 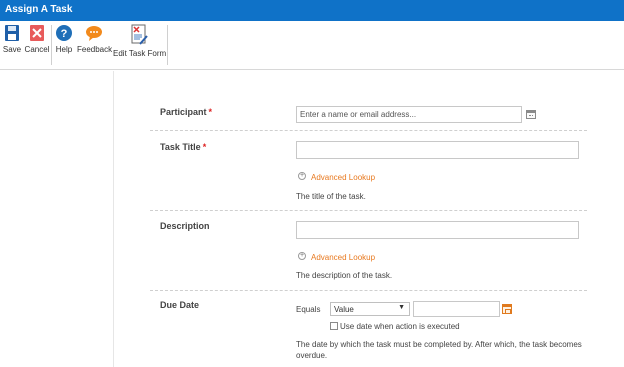 I want to click on participant-label: Participant *, so click(x=186, y=112).